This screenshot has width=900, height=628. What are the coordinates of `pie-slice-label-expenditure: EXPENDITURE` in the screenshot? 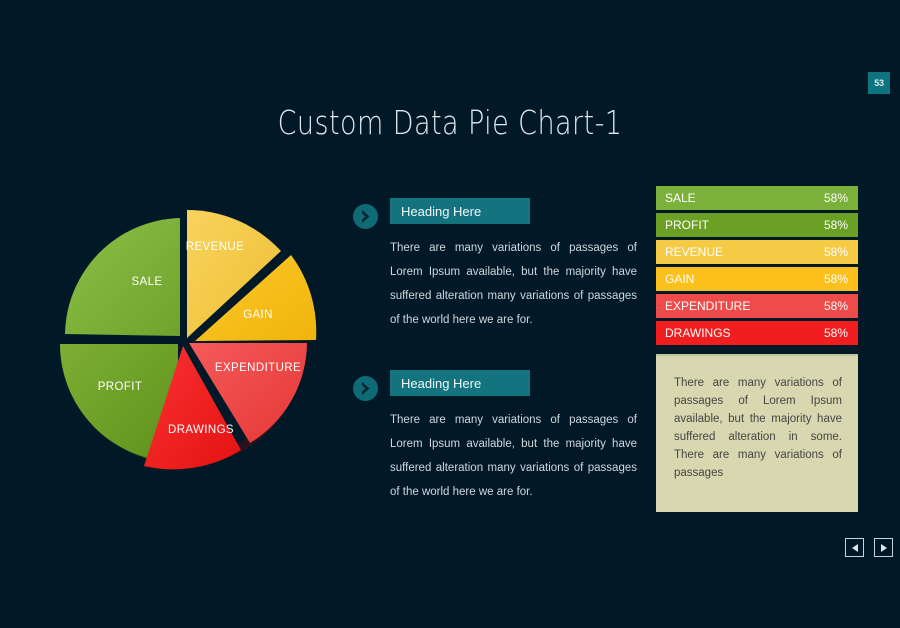 It's located at (258, 368).